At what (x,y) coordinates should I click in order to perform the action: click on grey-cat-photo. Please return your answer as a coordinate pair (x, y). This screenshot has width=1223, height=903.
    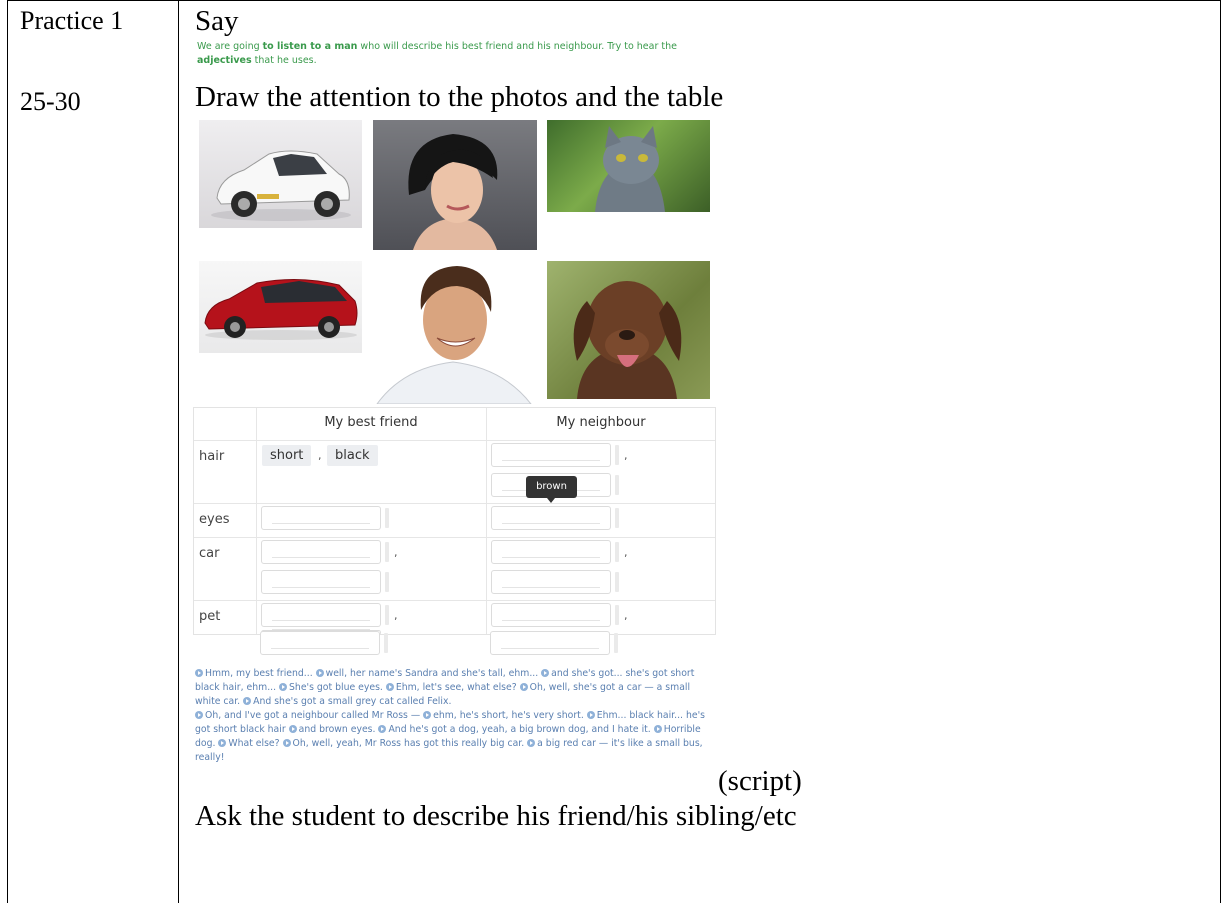
    Looking at the image, I should click on (628, 166).